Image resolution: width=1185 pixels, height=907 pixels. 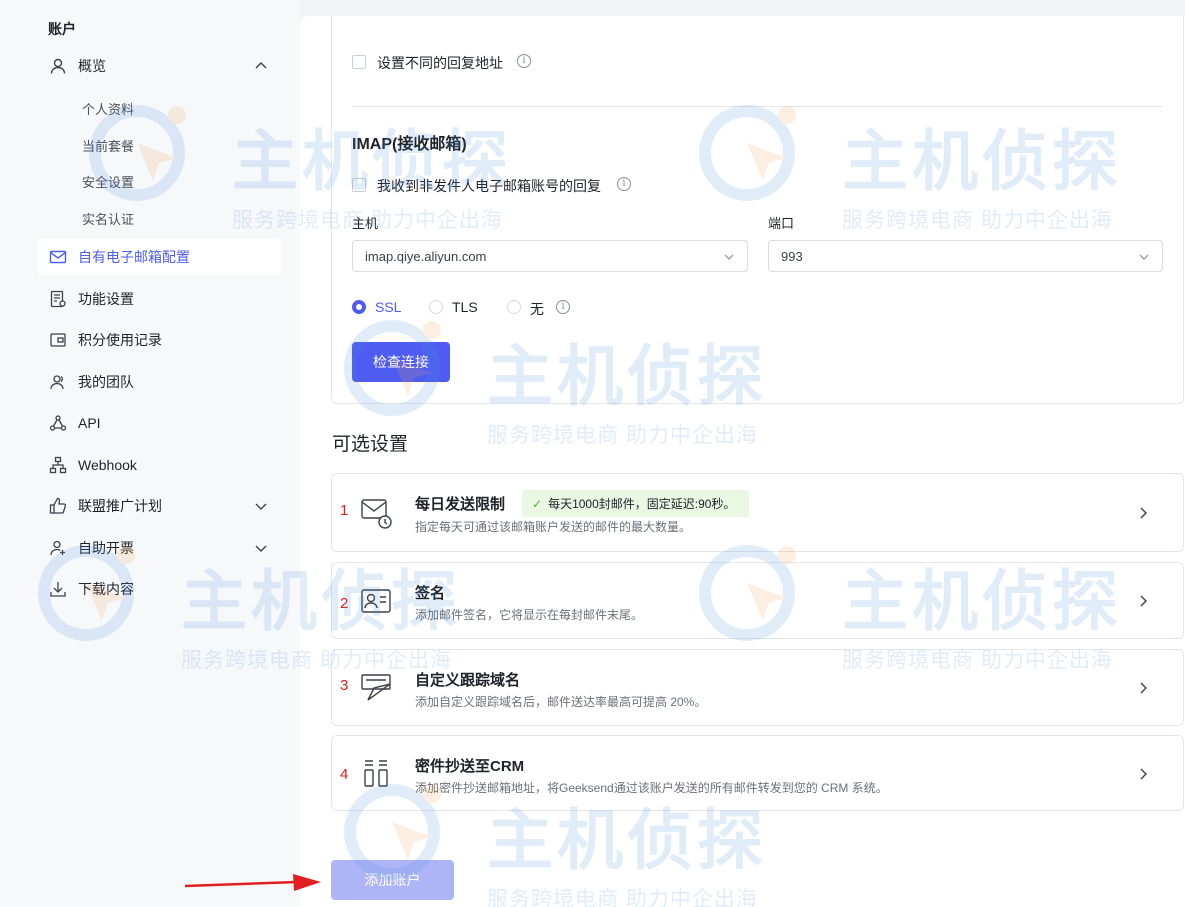 I want to click on id-card-icon, so click(x=376, y=601).